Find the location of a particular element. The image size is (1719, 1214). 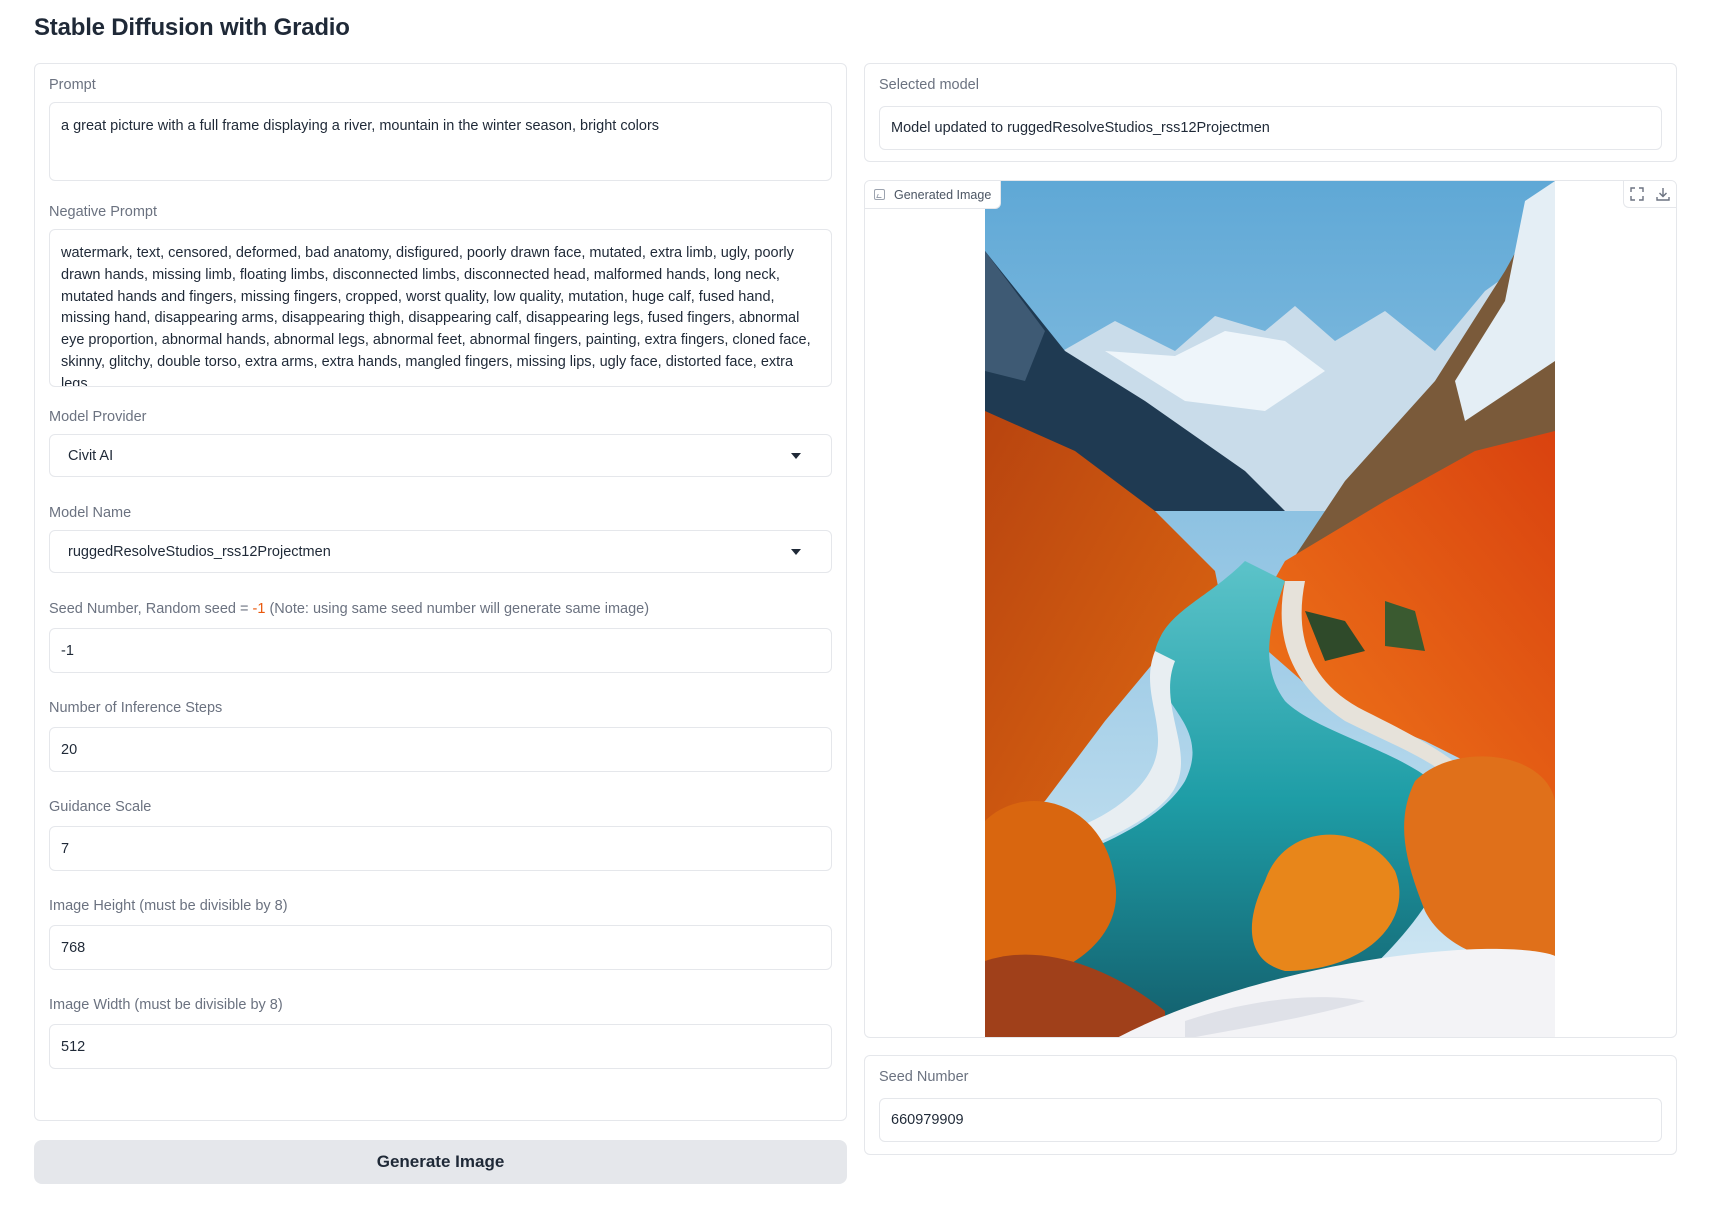

generated-image-label: Generated Image is located at coordinates (943, 194).